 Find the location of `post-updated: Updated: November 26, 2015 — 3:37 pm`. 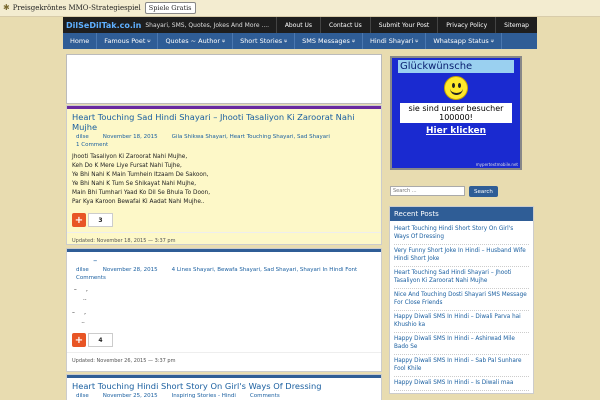

post-updated: Updated: November 26, 2015 — 3:37 pm is located at coordinates (224, 359).